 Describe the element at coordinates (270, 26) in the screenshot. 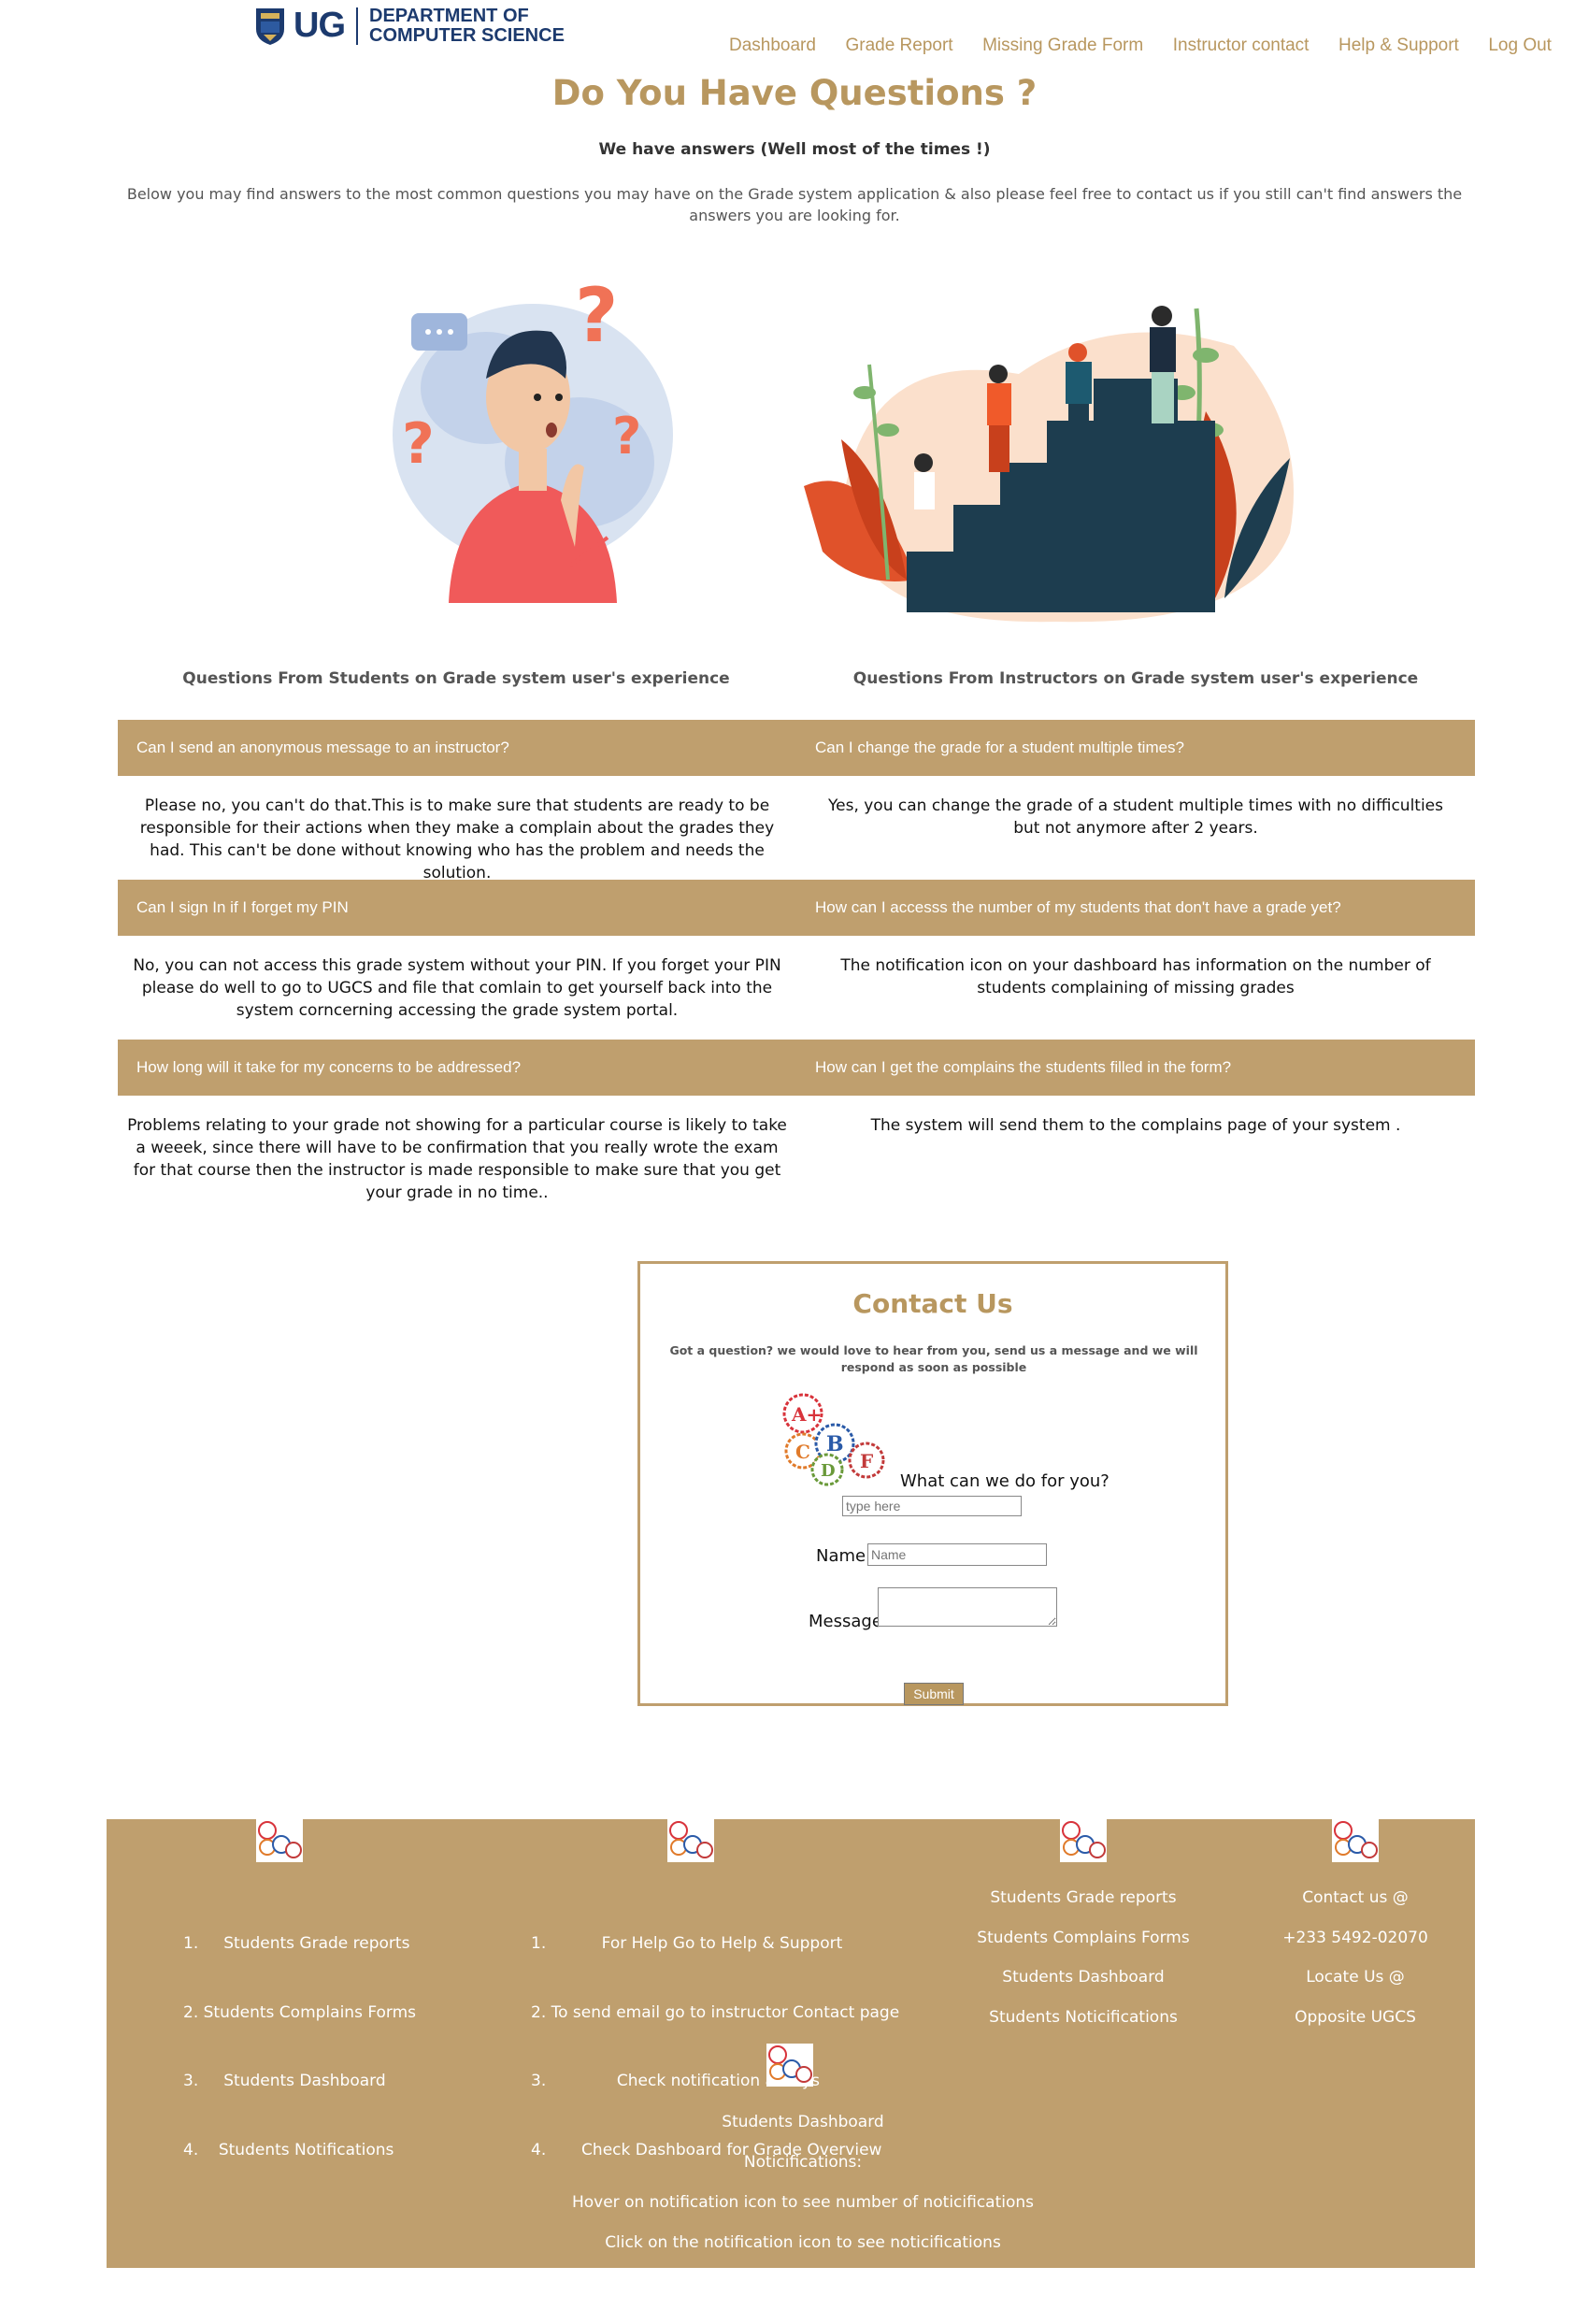

I see `university-crest-icon` at that location.